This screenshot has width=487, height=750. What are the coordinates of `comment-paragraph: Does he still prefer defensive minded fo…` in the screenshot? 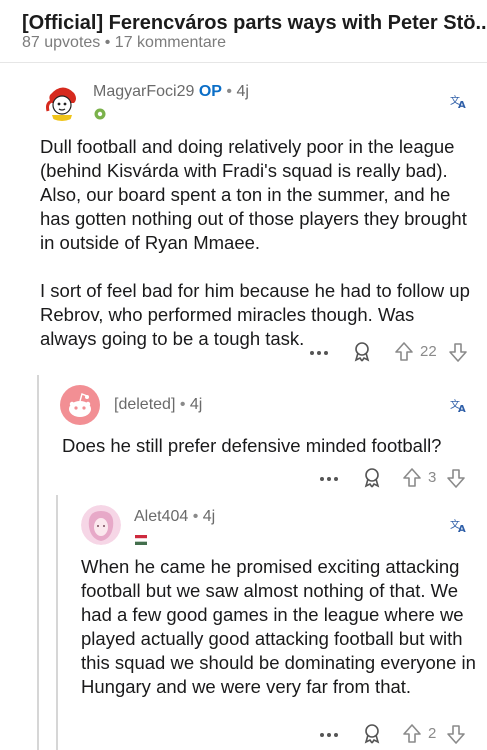 It's located at (252, 445).